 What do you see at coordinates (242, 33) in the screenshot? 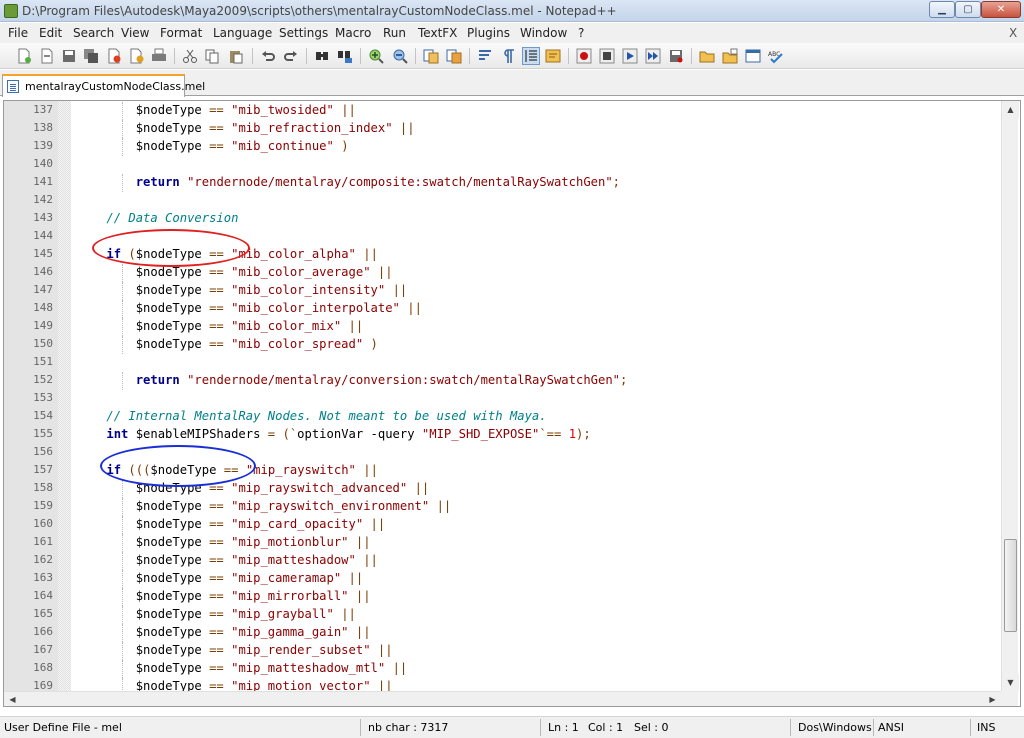
I see `menu-language: Language` at bounding box center [242, 33].